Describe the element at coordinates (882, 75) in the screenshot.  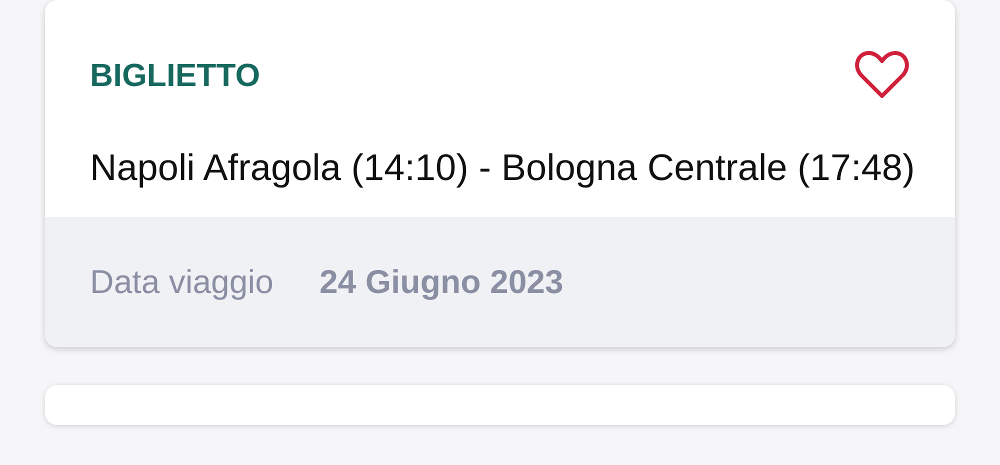
I see `heart-icon` at that location.